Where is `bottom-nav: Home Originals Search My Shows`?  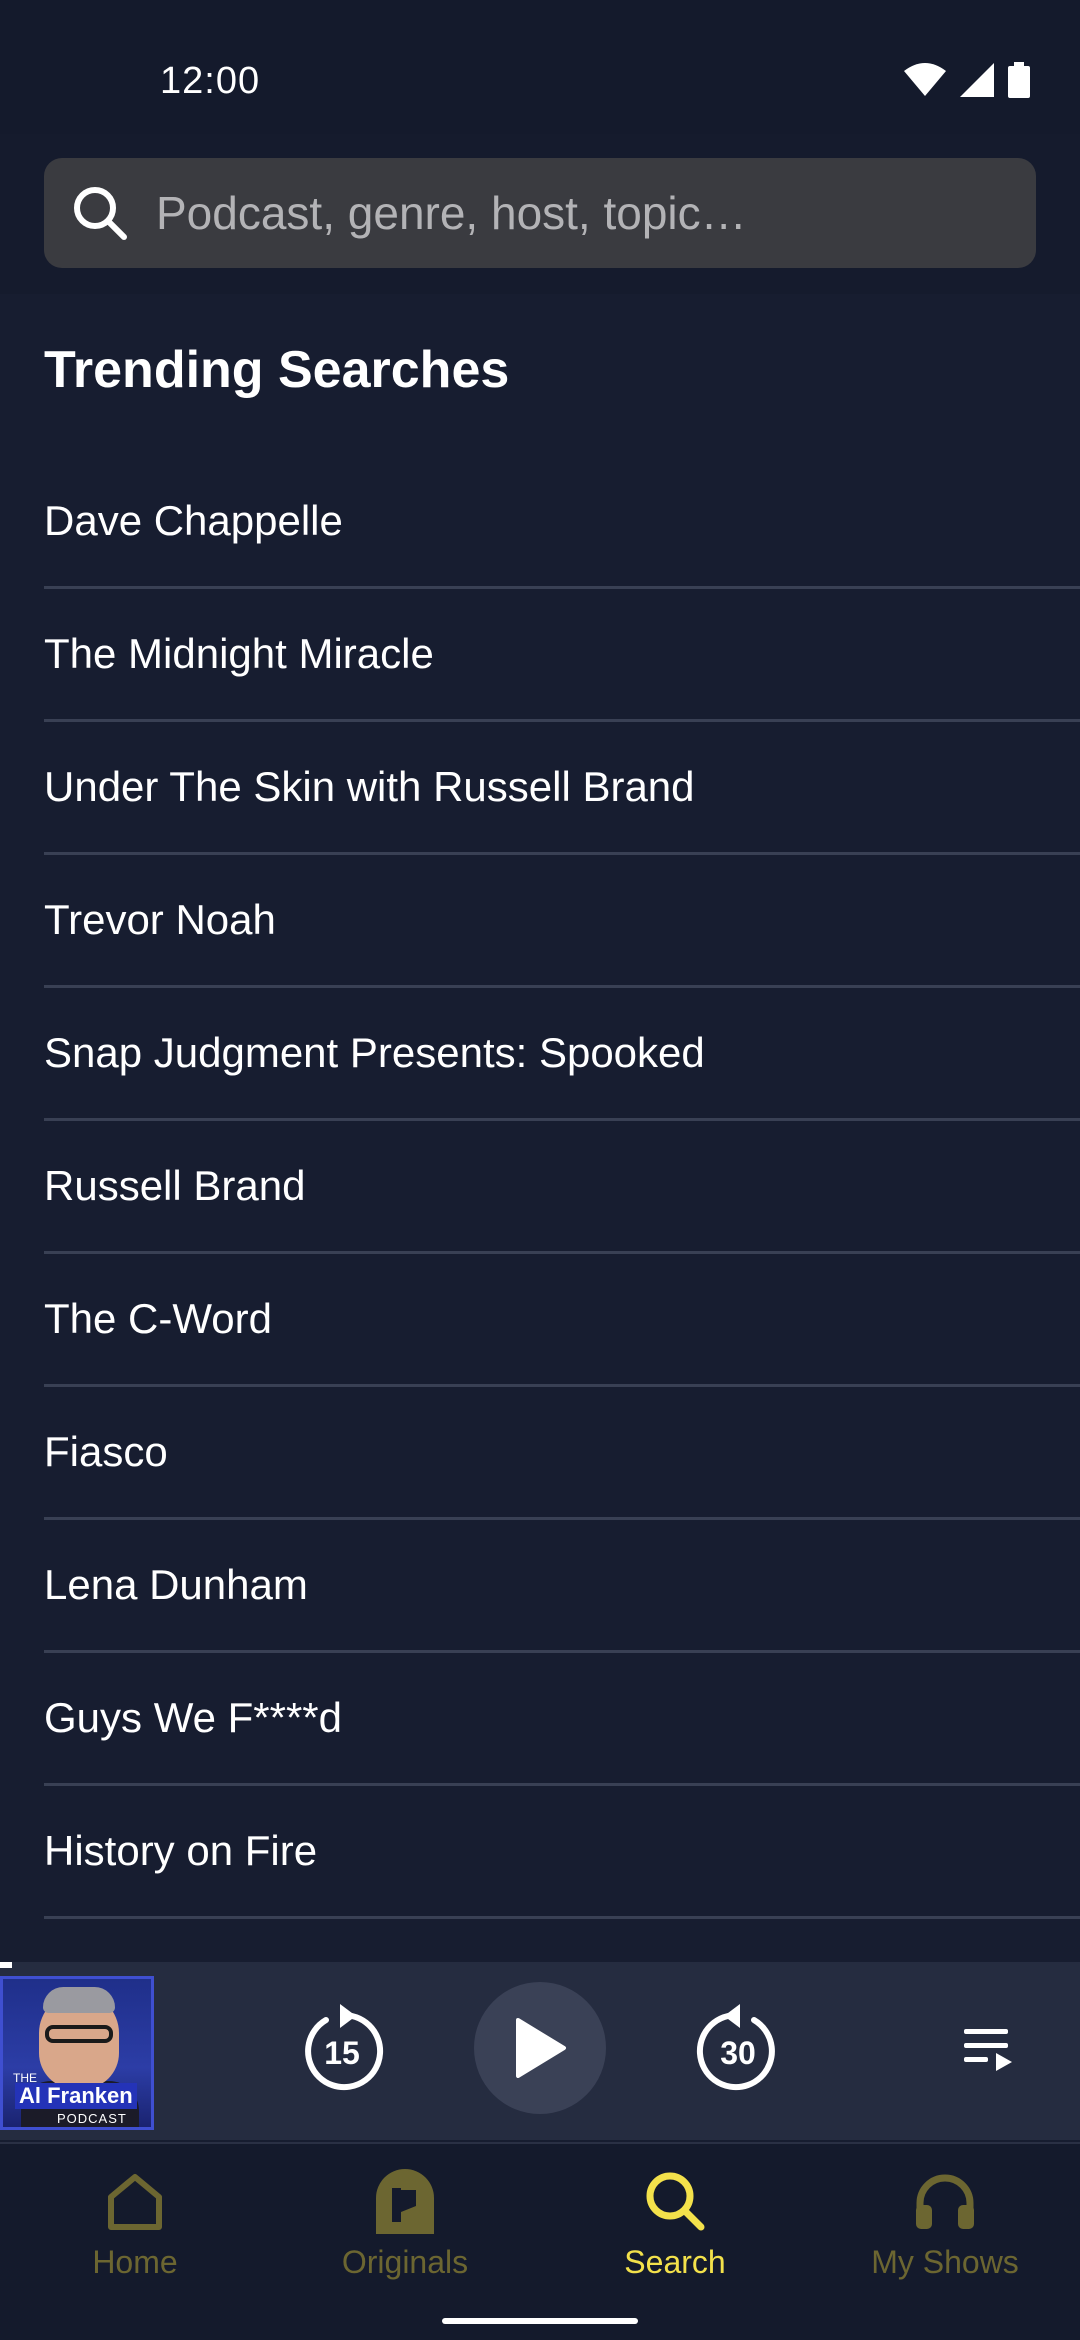 bottom-nav: Home Originals Search My Shows is located at coordinates (540, 2241).